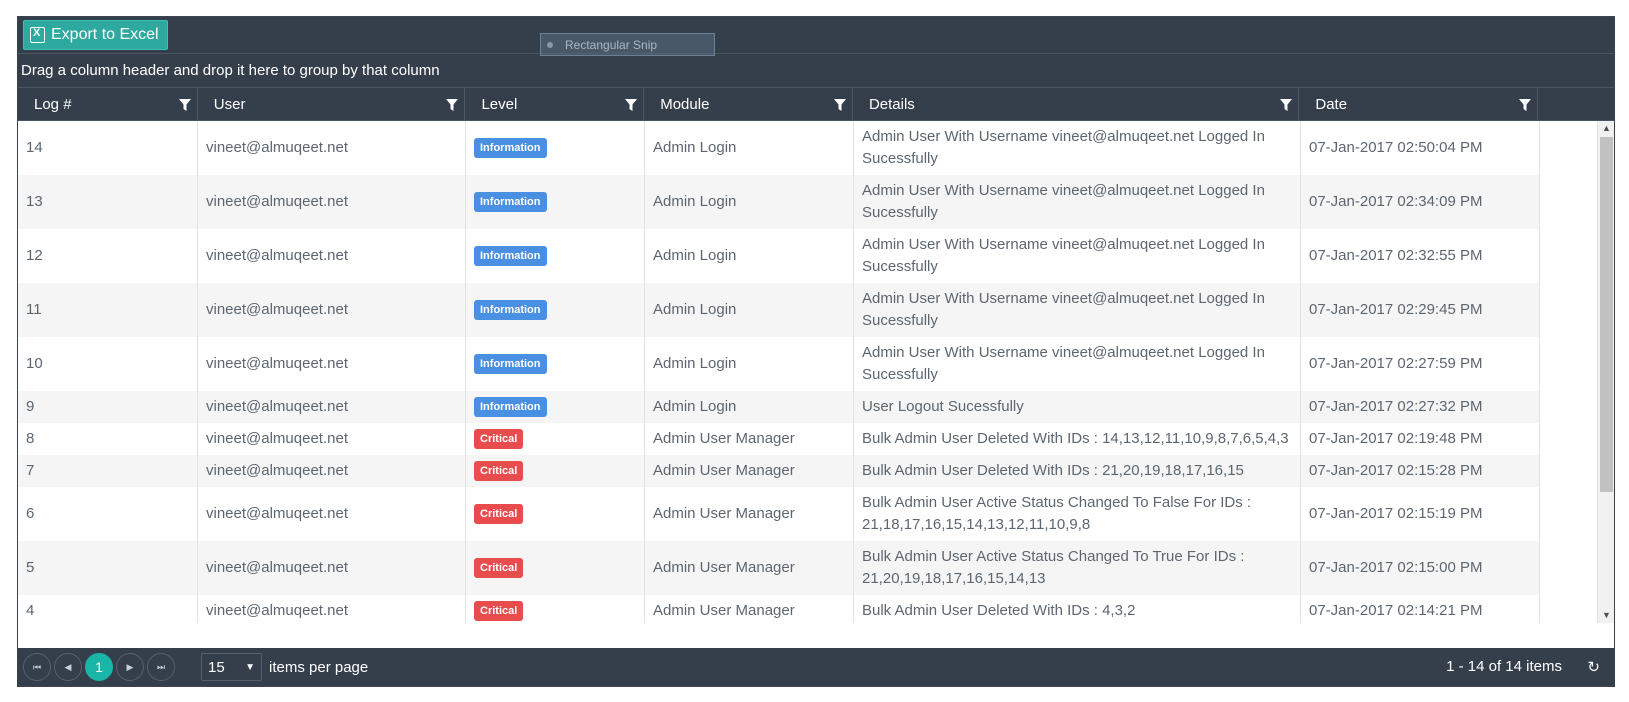  What do you see at coordinates (37, 667) in the screenshot?
I see `first-page-icon: ⏮` at bounding box center [37, 667].